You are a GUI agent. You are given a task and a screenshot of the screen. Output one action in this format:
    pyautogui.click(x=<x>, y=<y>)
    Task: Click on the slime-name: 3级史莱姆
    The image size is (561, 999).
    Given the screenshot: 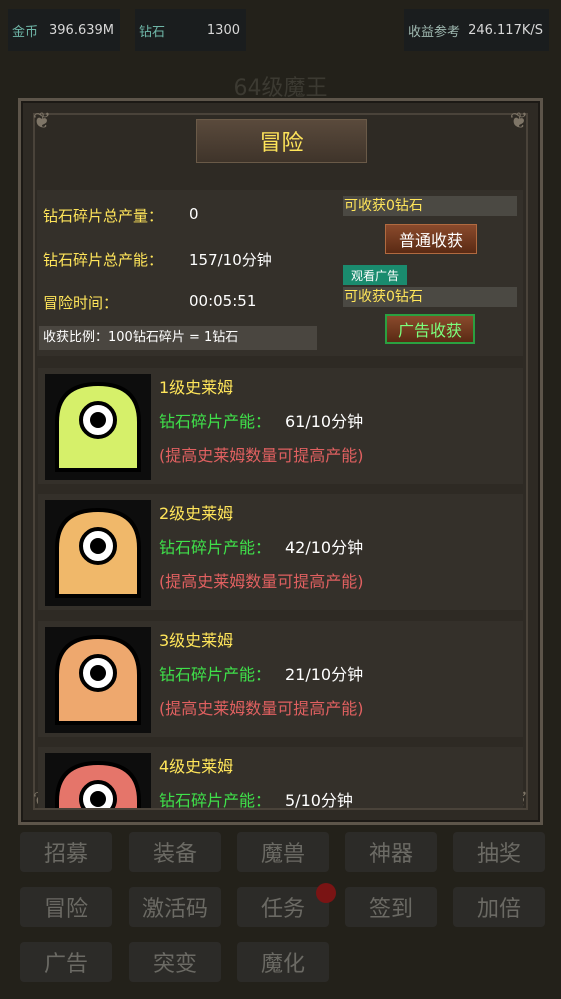 What is the action you would take?
    pyautogui.click(x=196, y=640)
    